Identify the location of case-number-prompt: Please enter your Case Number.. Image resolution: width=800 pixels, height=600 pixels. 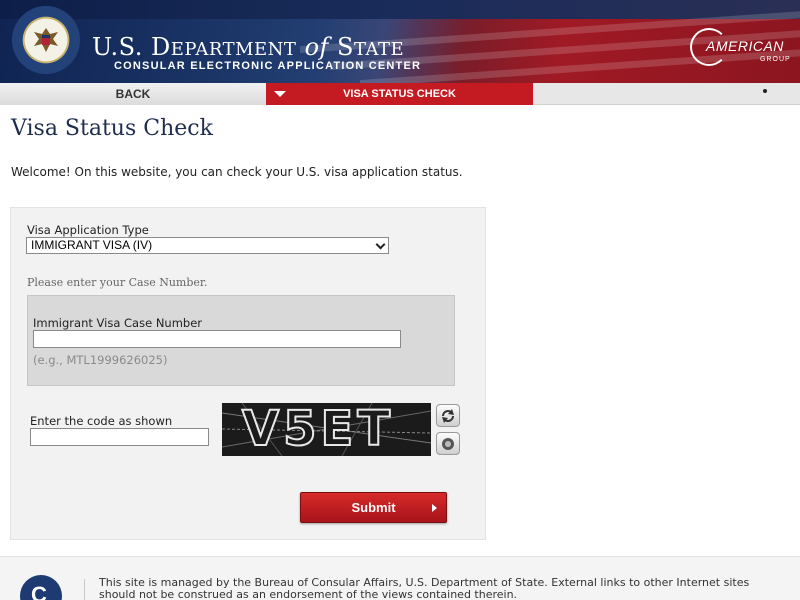
(117, 282).